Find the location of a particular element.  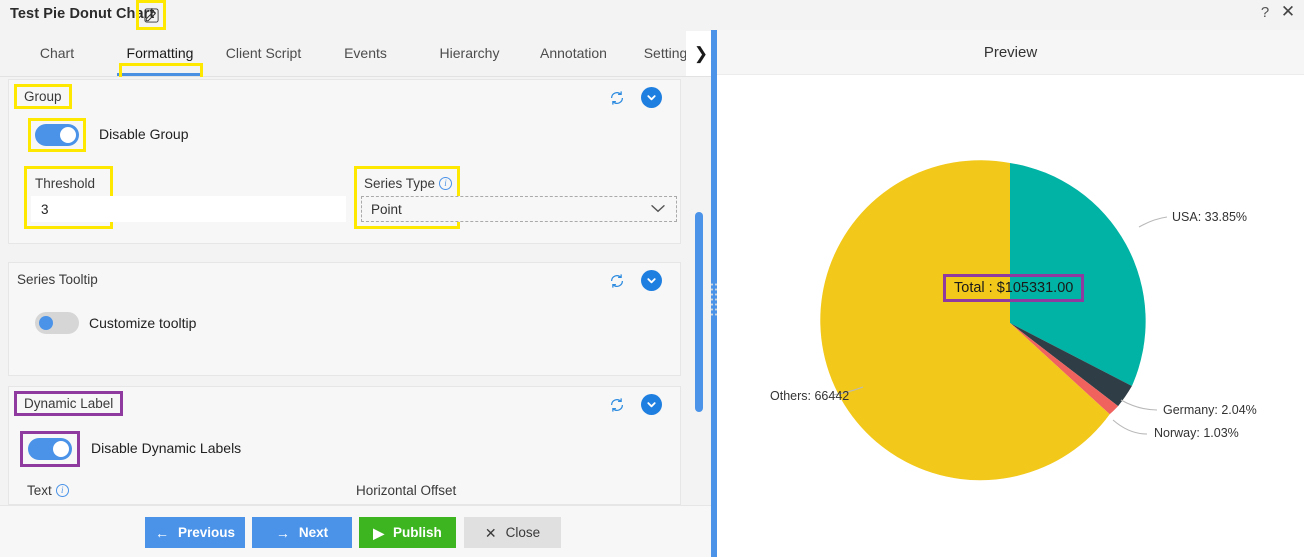

chevron-down-icon is located at coordinates (658, 209).